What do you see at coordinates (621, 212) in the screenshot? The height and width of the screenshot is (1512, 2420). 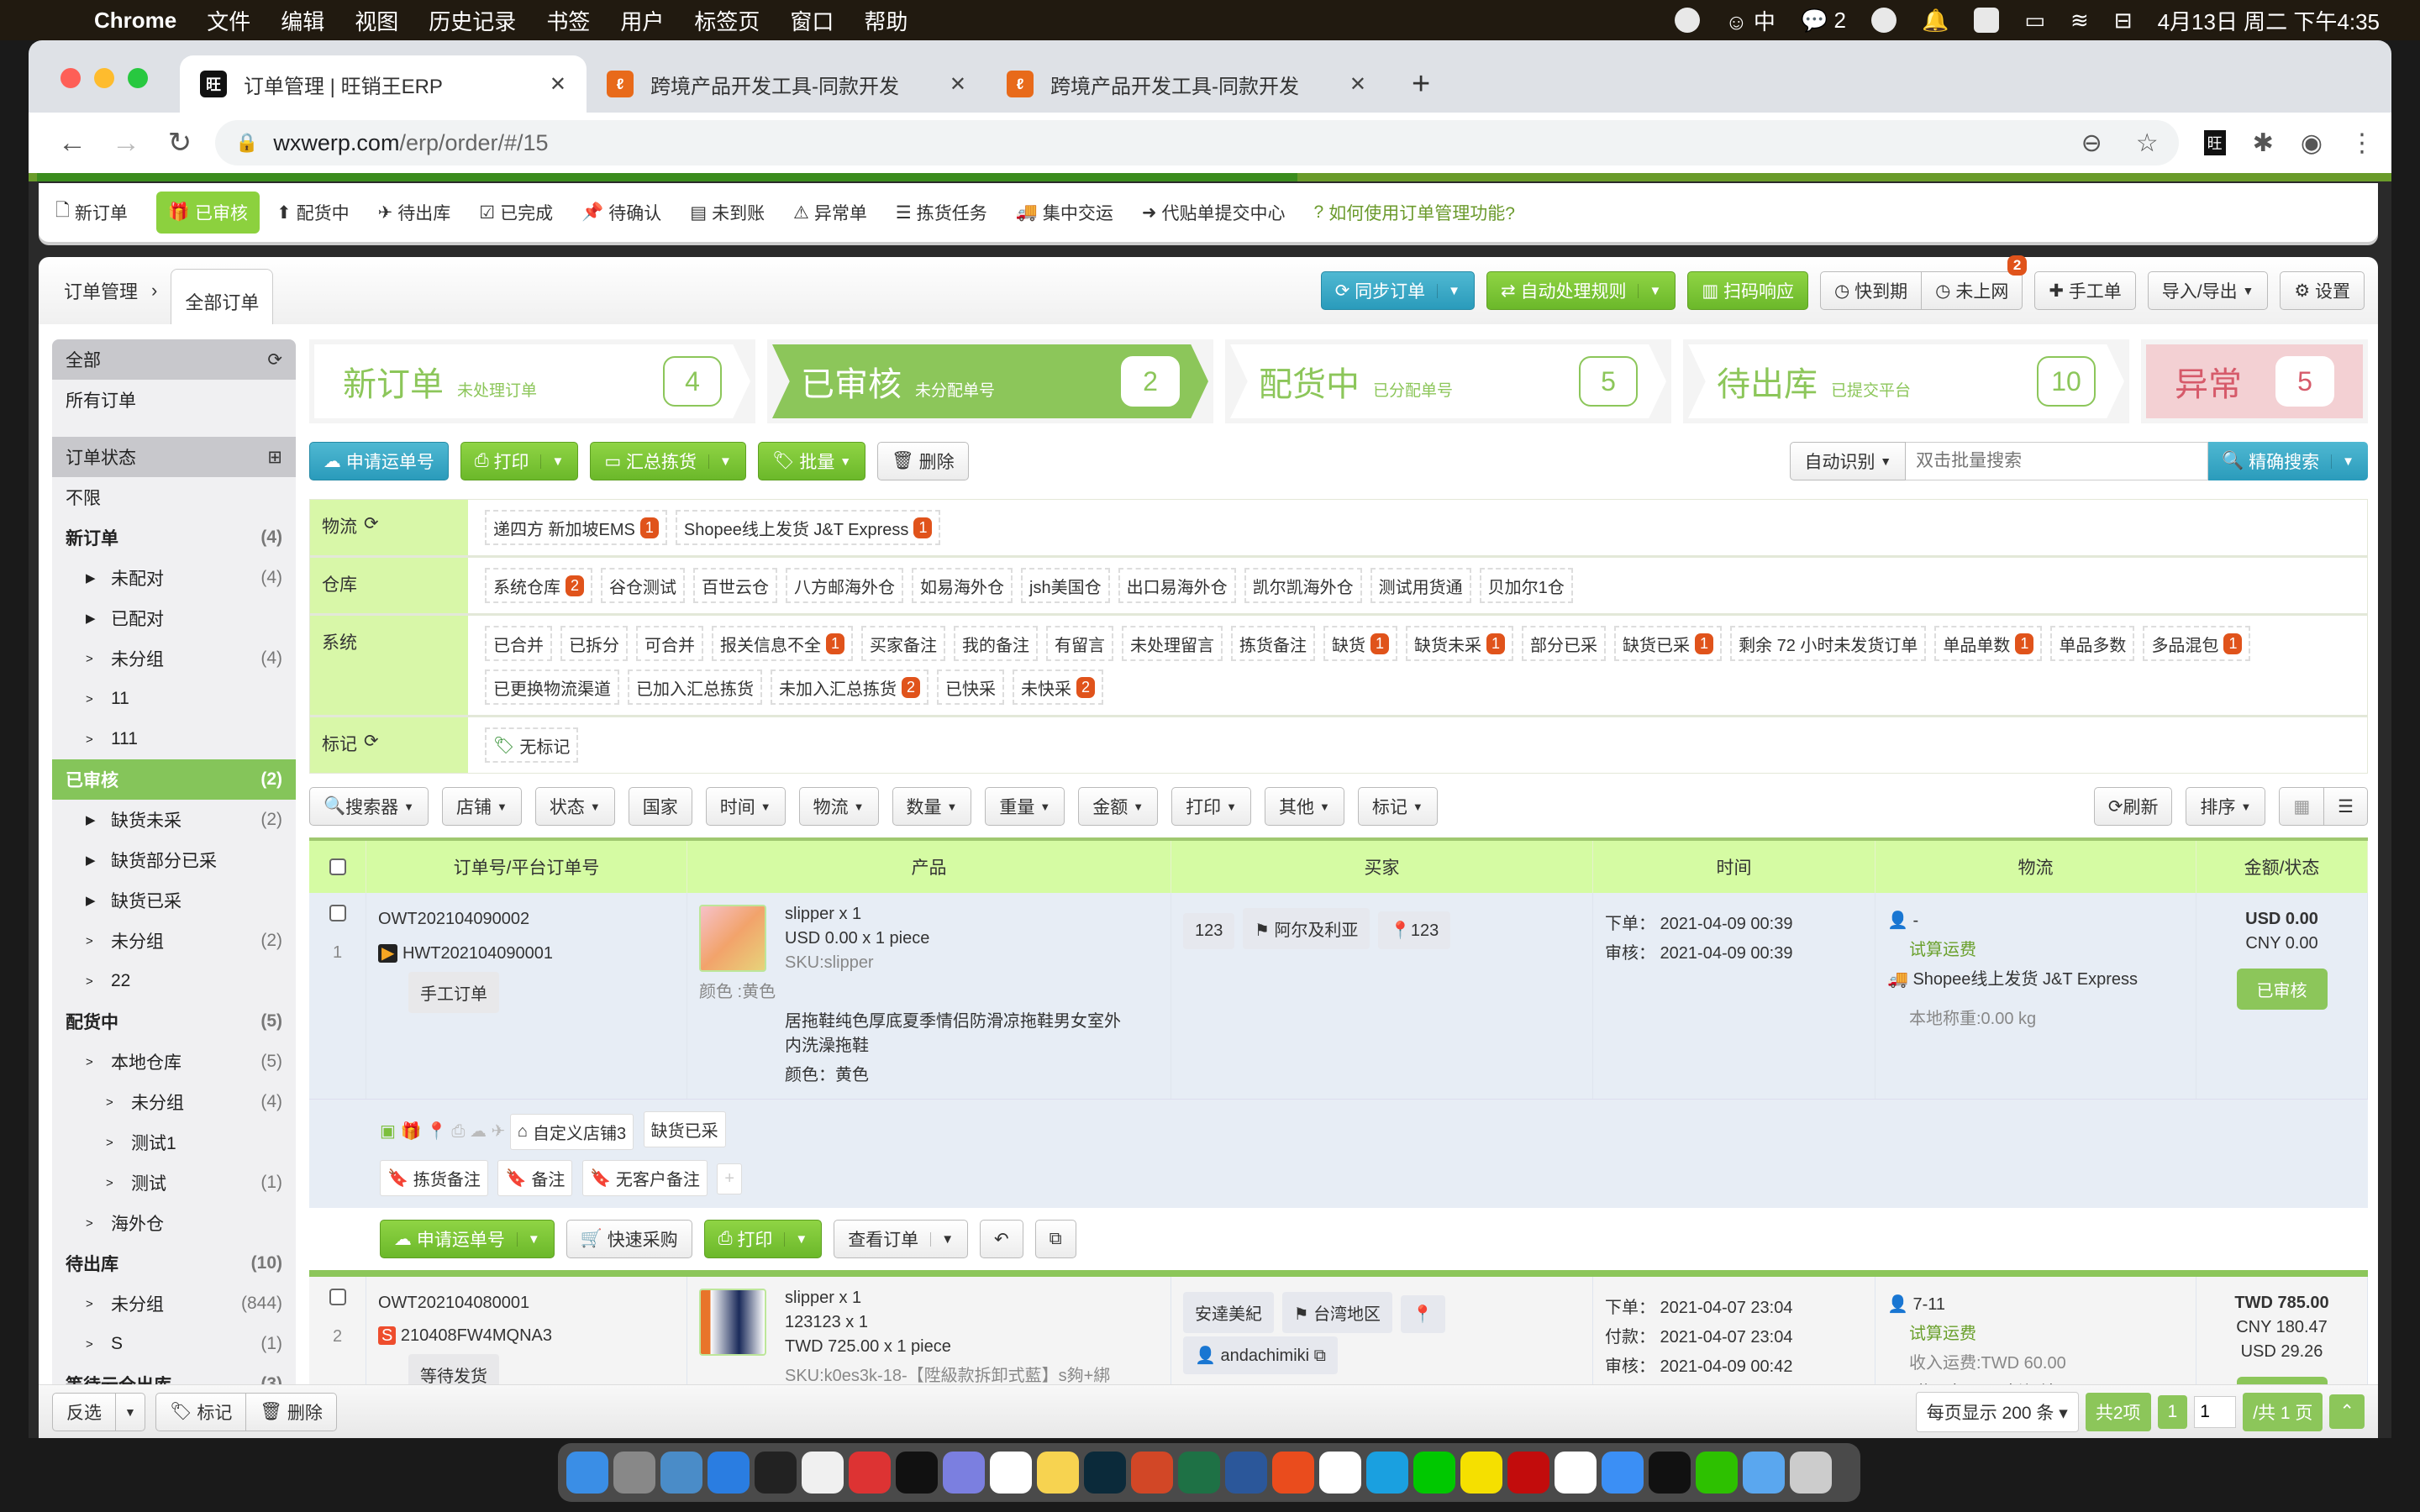 I see `topnav-item: 📌 待确认` at bounding box center [621, 212].